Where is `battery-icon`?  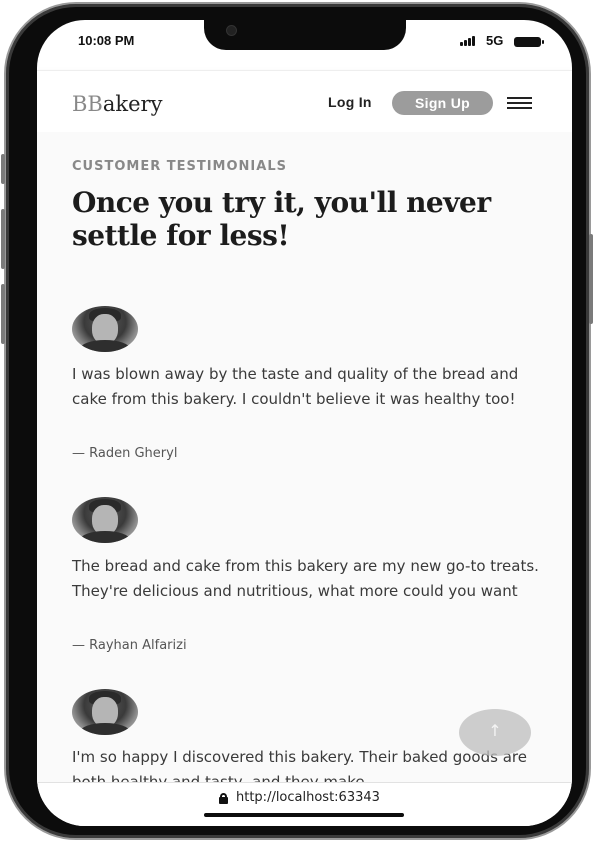
battery-icon is located at coordinates (529, 42).